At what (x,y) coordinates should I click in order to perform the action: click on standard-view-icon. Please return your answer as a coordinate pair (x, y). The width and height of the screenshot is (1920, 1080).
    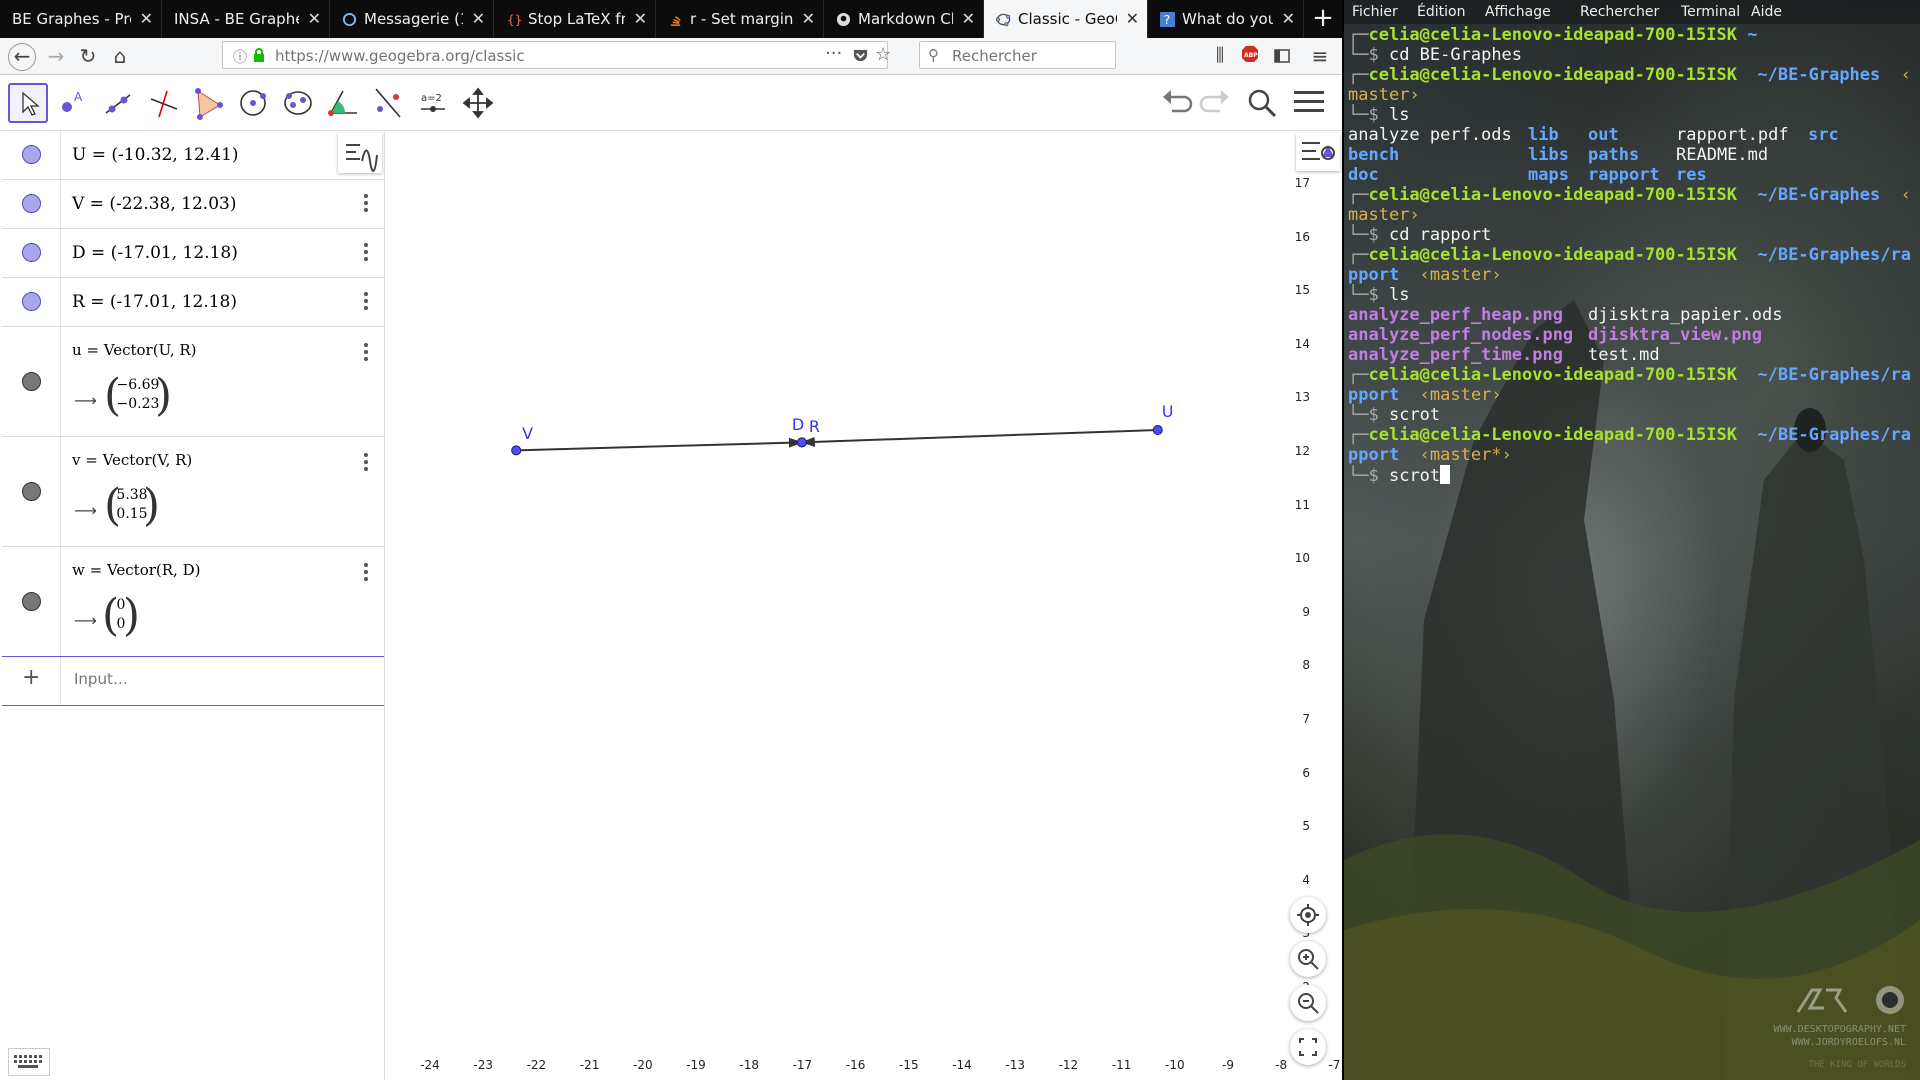
    Looking at the image, I should click on (1308, 915).